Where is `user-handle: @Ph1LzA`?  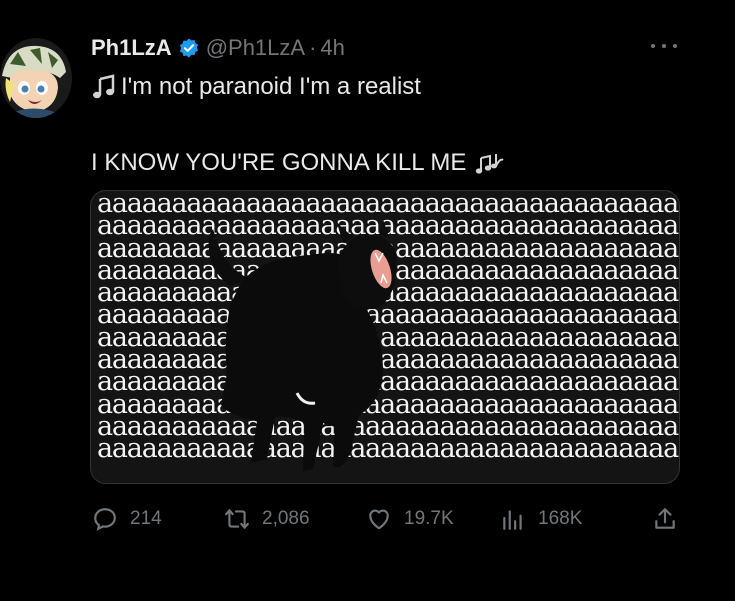 user-handle: @Ph1LzA is located at coordinates (255, 48).